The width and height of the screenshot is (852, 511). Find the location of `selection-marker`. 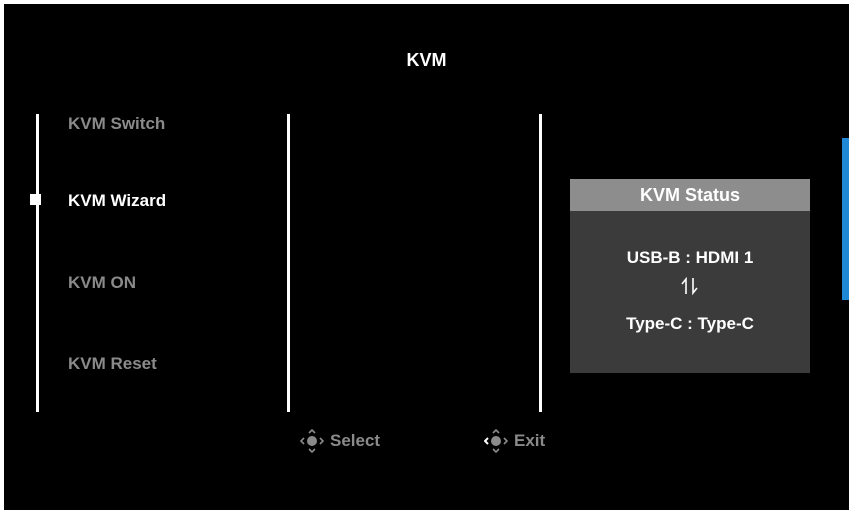

selection-marker is located at coordinates (35, 199).